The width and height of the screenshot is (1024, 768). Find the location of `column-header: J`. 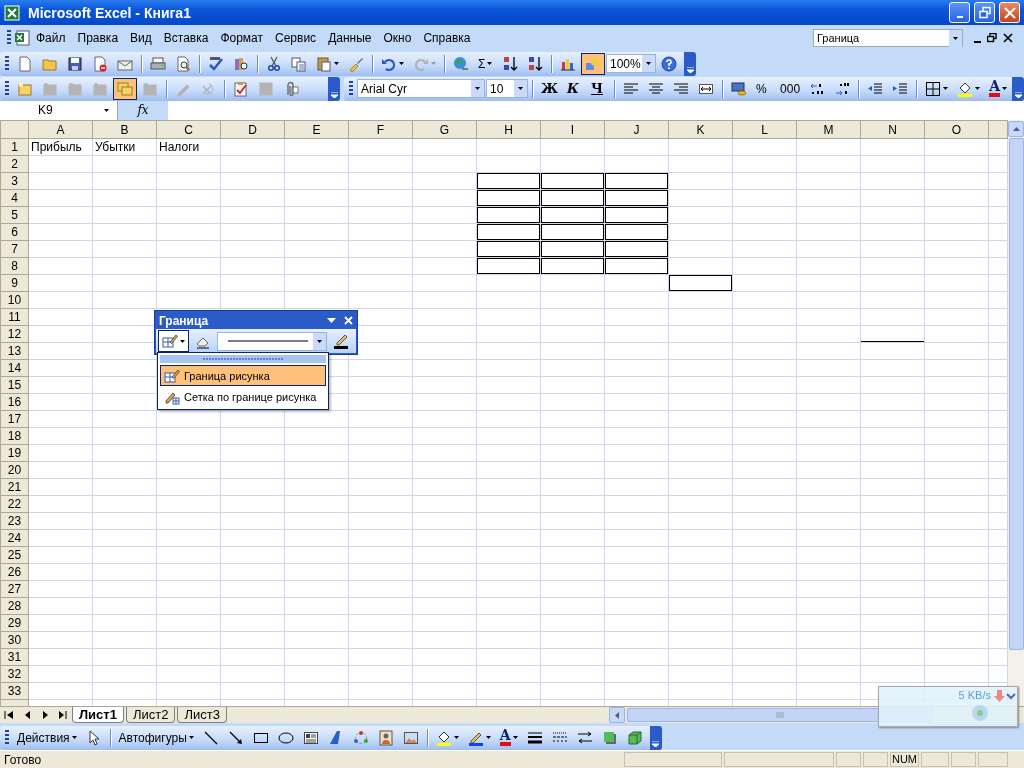

column-header: J is located at coordinates (636, 129).